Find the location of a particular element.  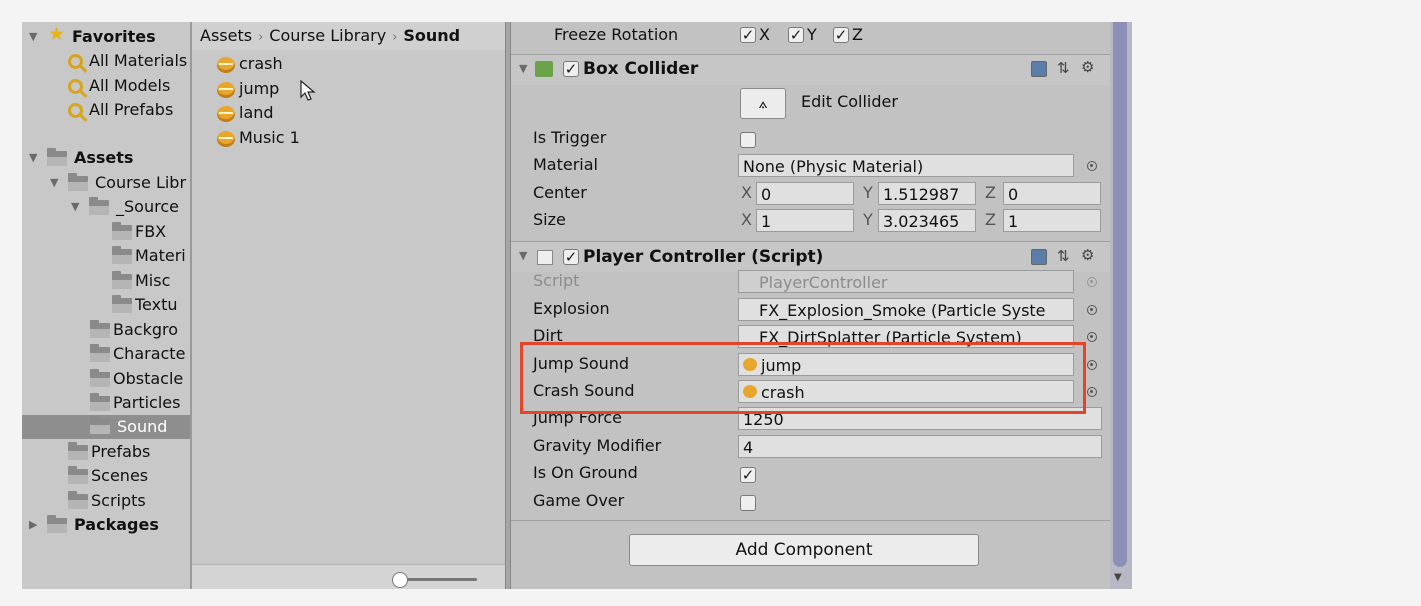

tree-item-characters: Characte is located at coordinates (137, 354).